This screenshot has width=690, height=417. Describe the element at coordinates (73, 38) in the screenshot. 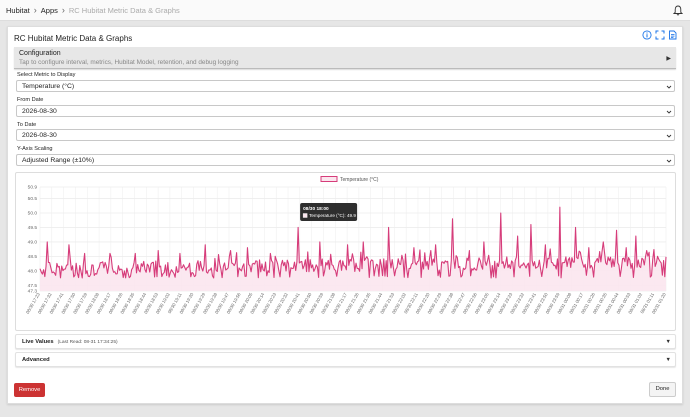

I see `app-title: RC Hubitat Metric Data & Graphs` at that location.